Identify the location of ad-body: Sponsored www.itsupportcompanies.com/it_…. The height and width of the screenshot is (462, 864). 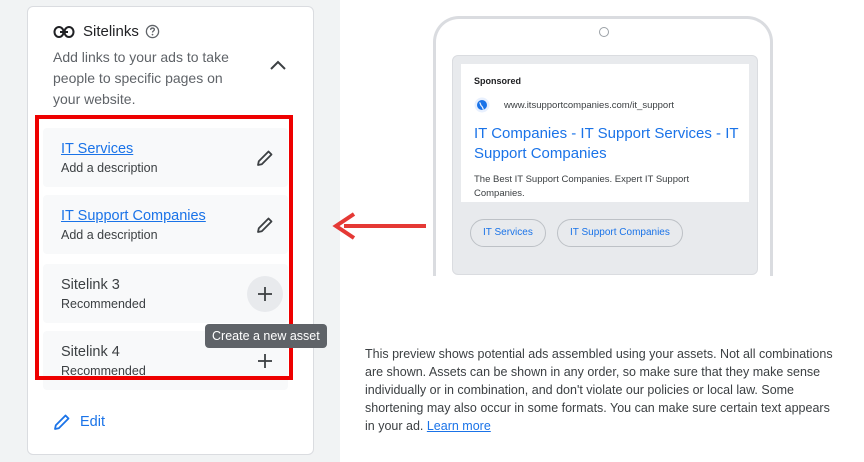
(605, 133).